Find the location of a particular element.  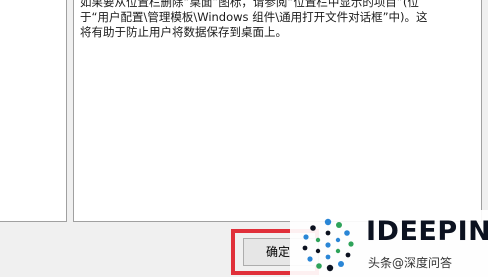

help-text-line-2: 于“用户配置\管理模板\Windows 组件\通用打开文件对话框”中)。这 is located at coordinates (254, 17).